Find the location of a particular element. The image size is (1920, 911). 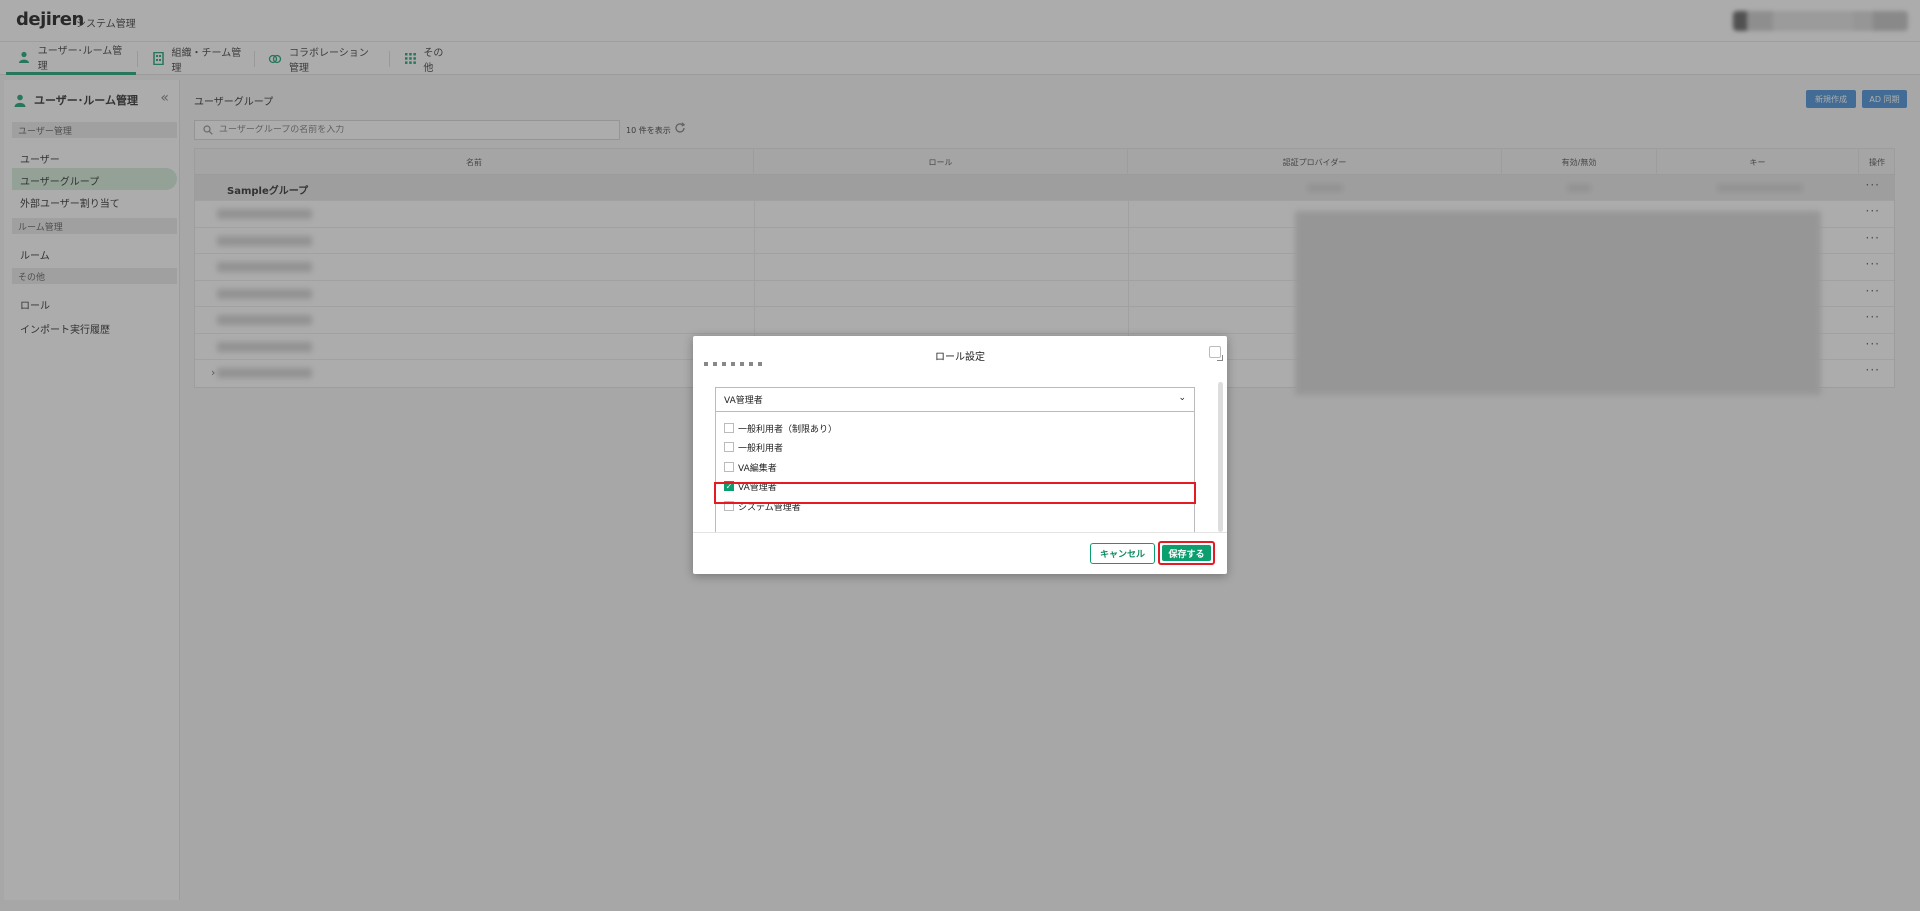

role-select: VA管理者 ⌄ is located at coordinates (955, 399).